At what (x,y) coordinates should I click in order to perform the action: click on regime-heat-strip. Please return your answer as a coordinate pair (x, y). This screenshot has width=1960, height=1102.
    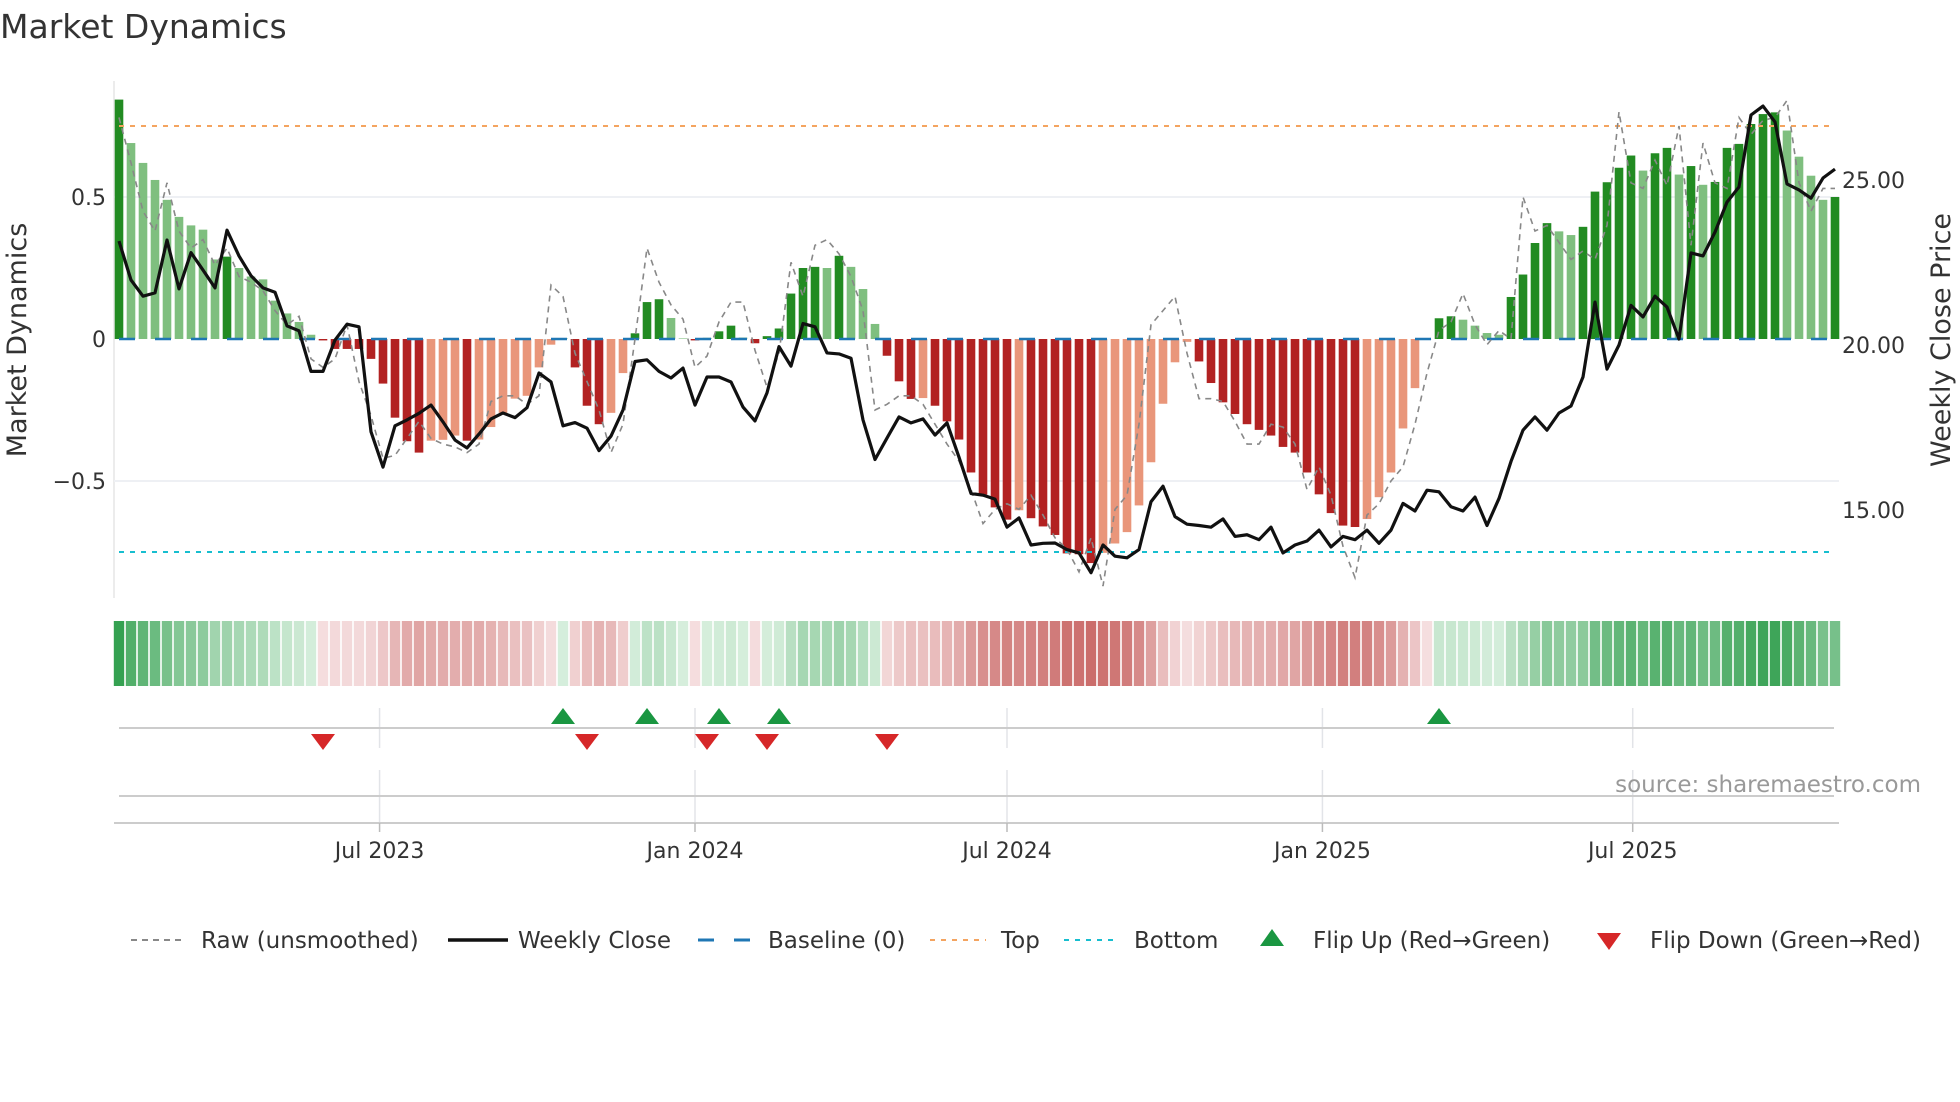
    Looking at the image, I should click on (977, 653).